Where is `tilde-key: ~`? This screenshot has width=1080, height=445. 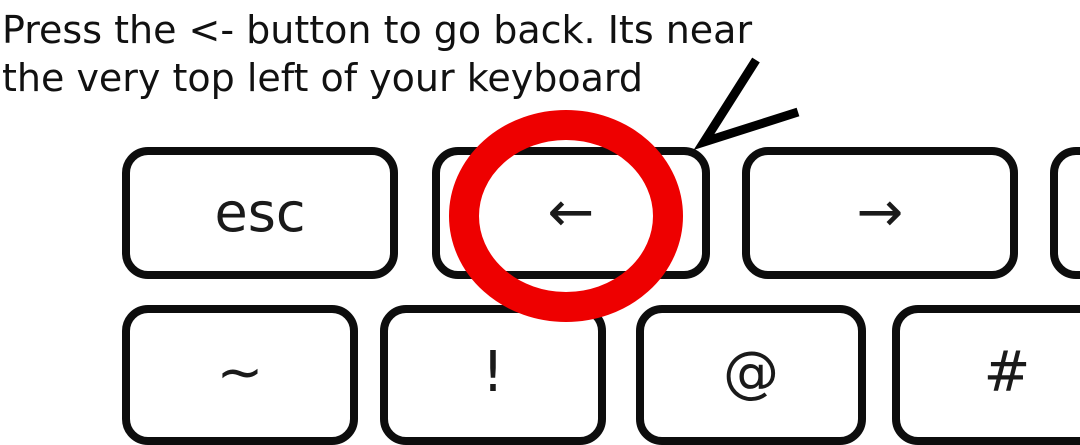
tilde-key: ~ is located at coordinates (240, 375).